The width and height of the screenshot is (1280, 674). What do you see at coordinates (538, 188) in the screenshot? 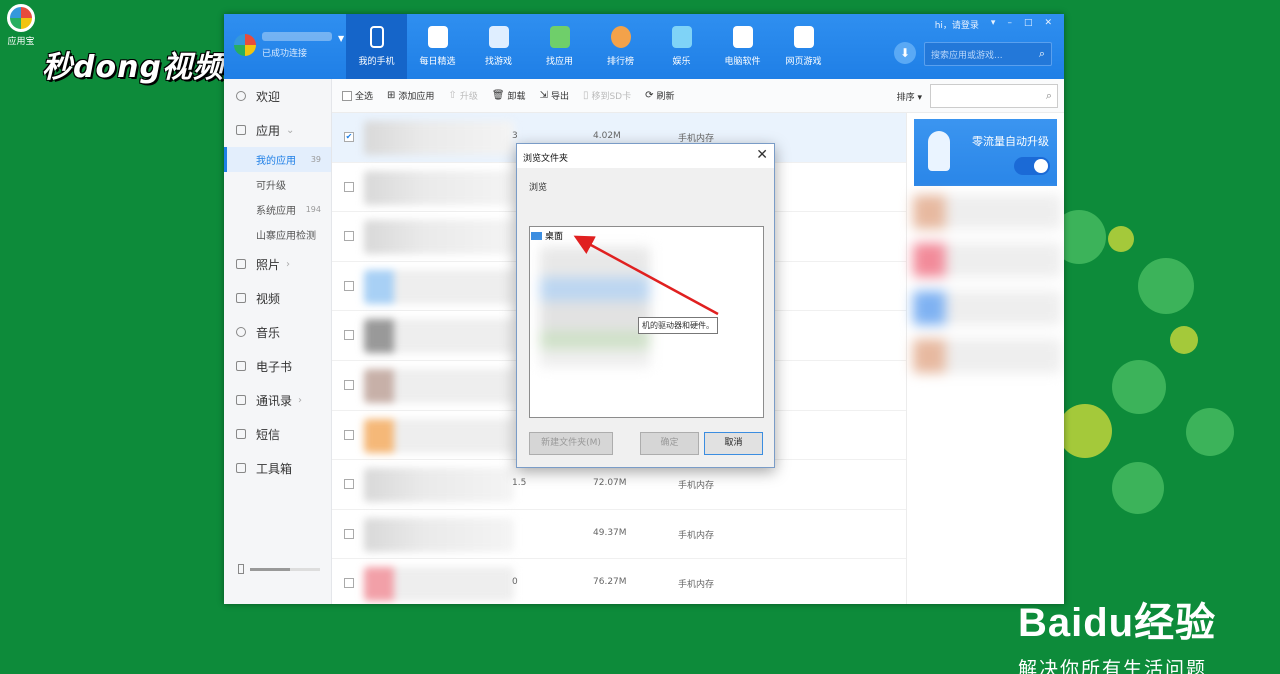
I see `dialog-hint: 浏览` at bounding box center [538, 188].